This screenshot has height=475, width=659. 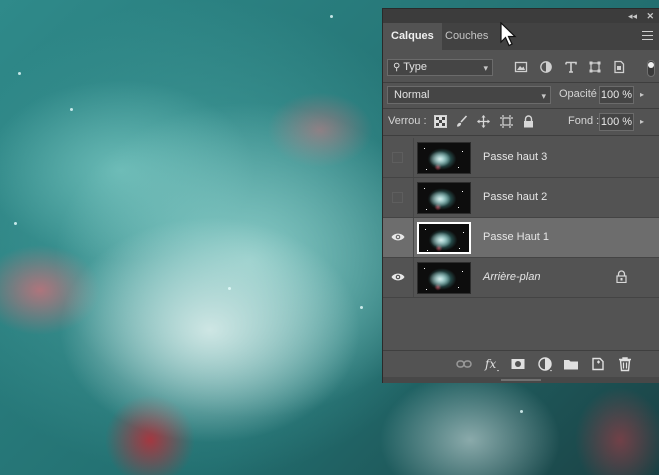 I want to click on lock-artboard-icon, so click(x=506, y=121).